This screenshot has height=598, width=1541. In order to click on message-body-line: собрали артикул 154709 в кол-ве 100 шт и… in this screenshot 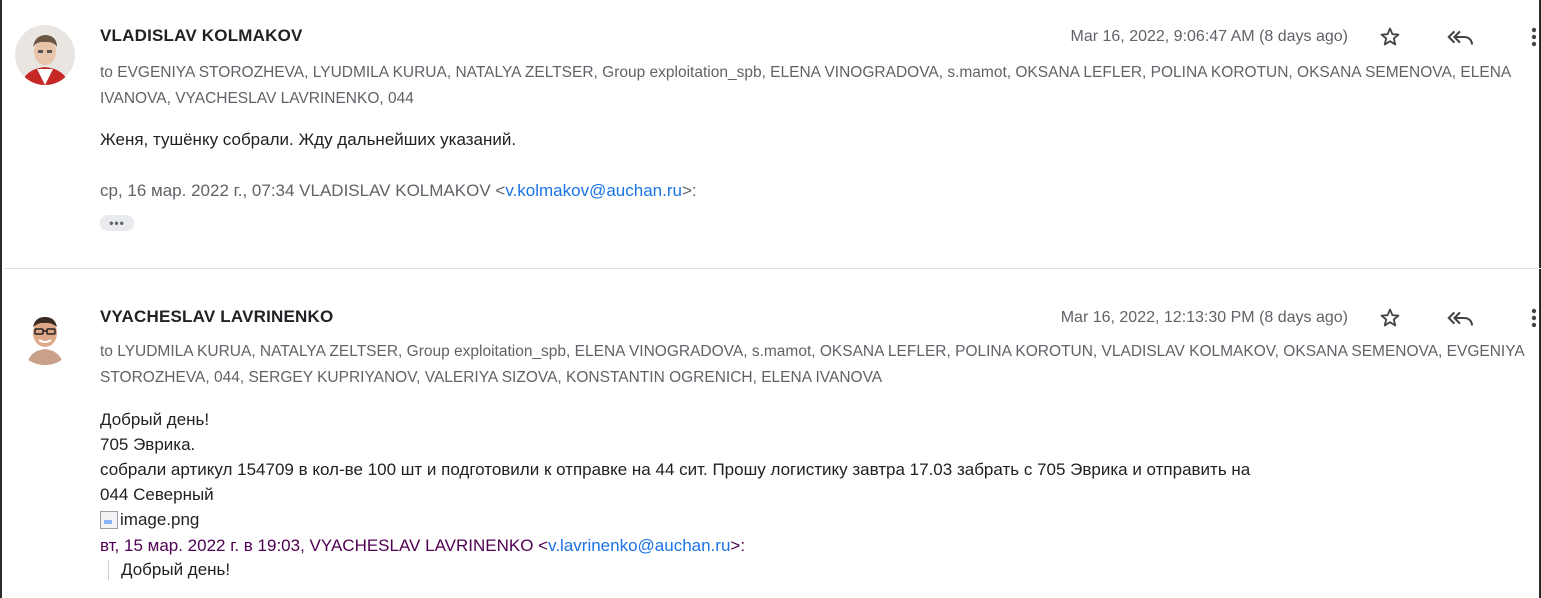, I will do `click(675, 469)`.